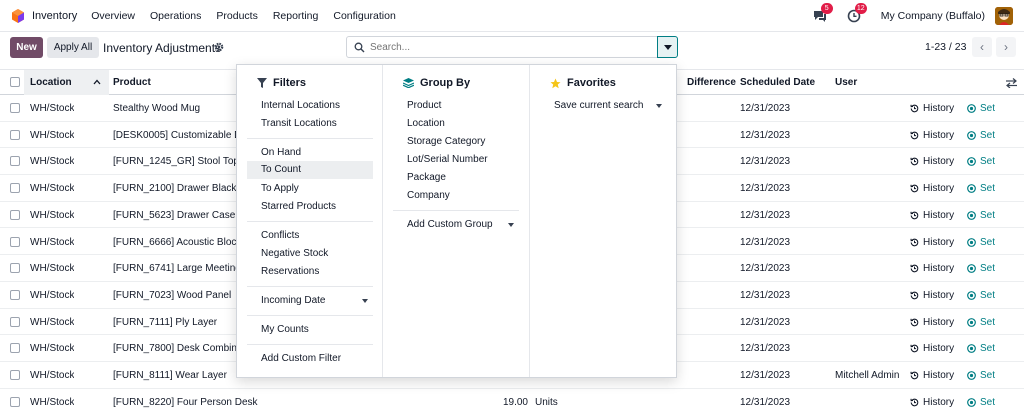 The height and width of the screenshot is (408, 1024). Describe the element at coordinates (933, 16) in the screenshot. I see `company-switcher: My Company (Buffalo)` at that location.